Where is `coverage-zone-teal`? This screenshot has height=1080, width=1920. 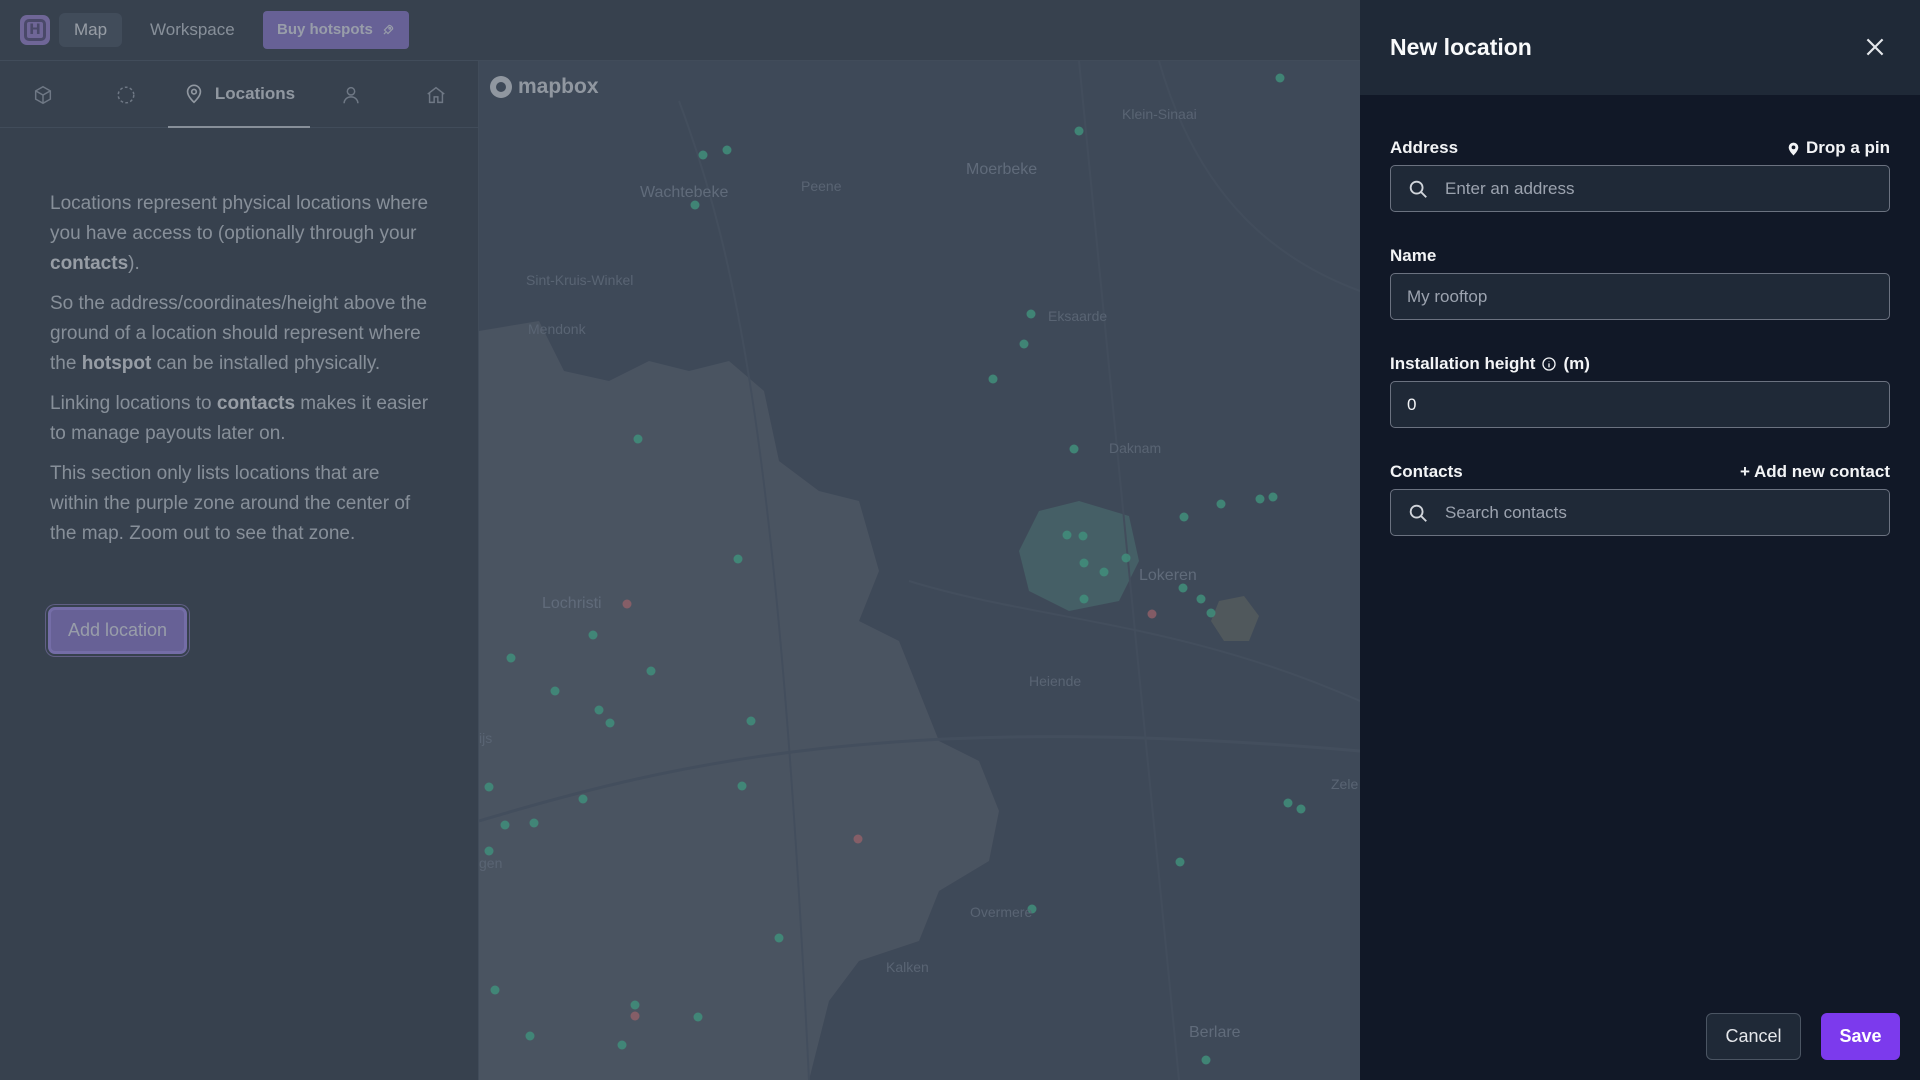 coverage-zone-teal is located at coordinates (1079, 556).